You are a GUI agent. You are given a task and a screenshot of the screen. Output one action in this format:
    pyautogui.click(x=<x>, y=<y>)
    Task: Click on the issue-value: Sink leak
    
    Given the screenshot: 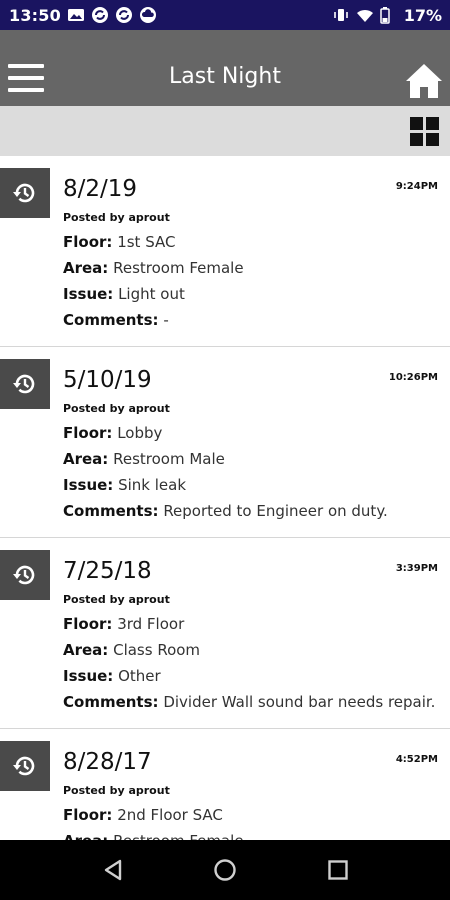 What is the action you would take?
    pyautogui.click(x=152, y=485)
    